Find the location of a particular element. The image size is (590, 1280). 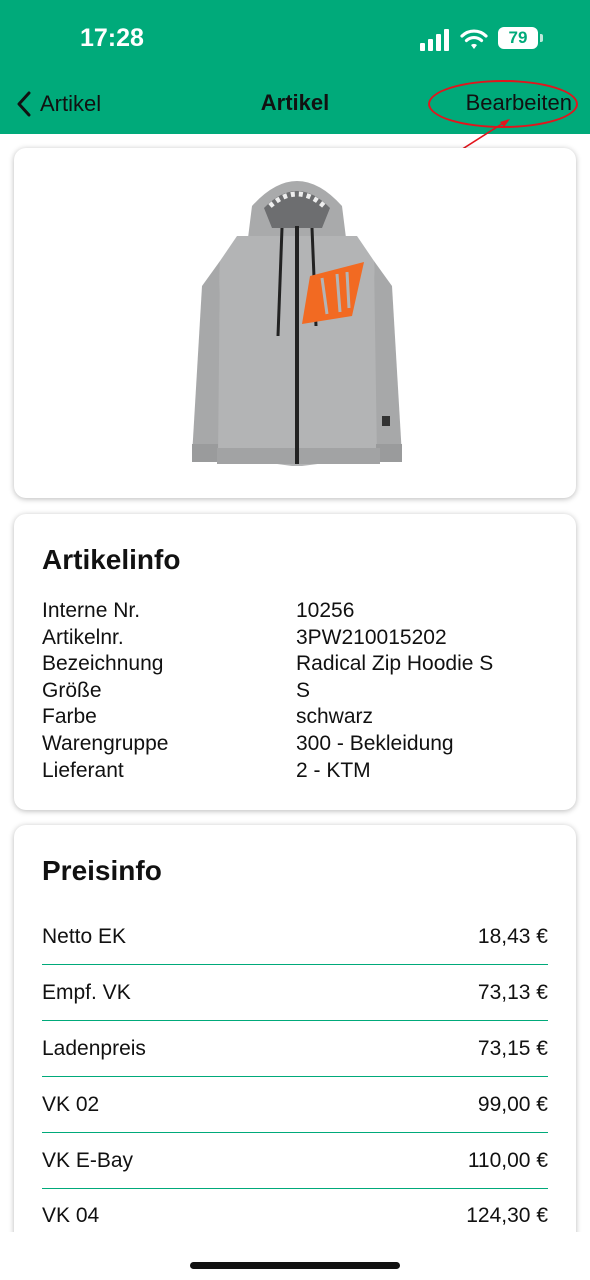

info-label: Bezeichnung is located at coordinates (103, 664).